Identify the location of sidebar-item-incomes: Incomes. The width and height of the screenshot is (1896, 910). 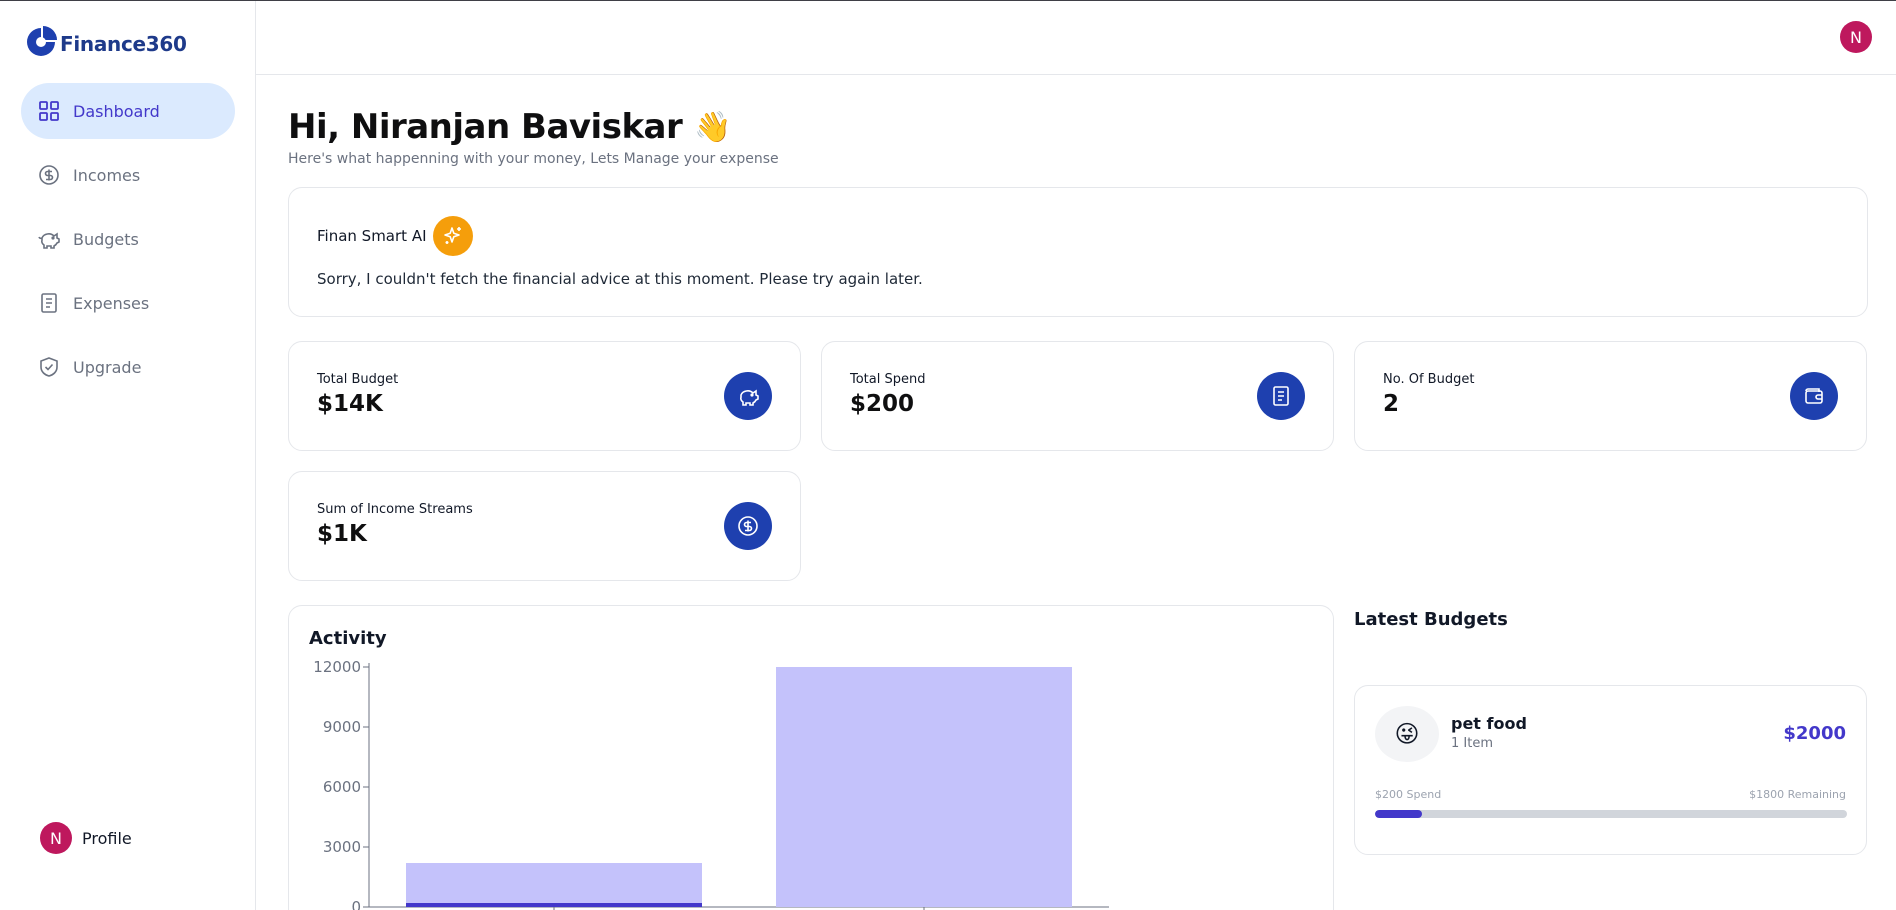
(128, 175).